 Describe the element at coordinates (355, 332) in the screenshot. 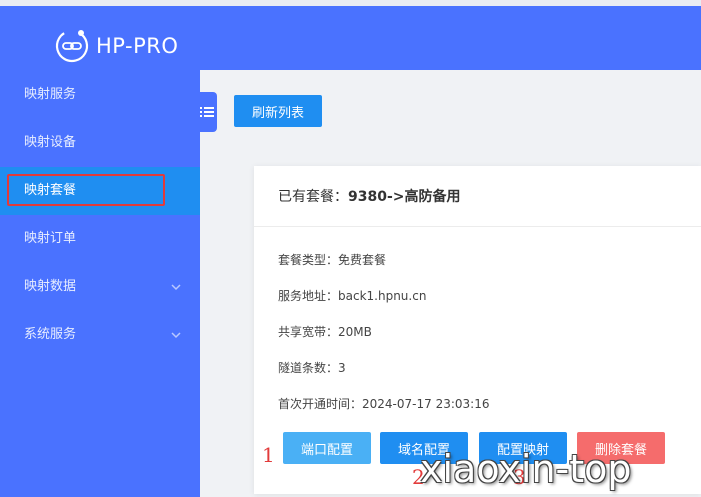

I see `row-value: 20MB` at that location.